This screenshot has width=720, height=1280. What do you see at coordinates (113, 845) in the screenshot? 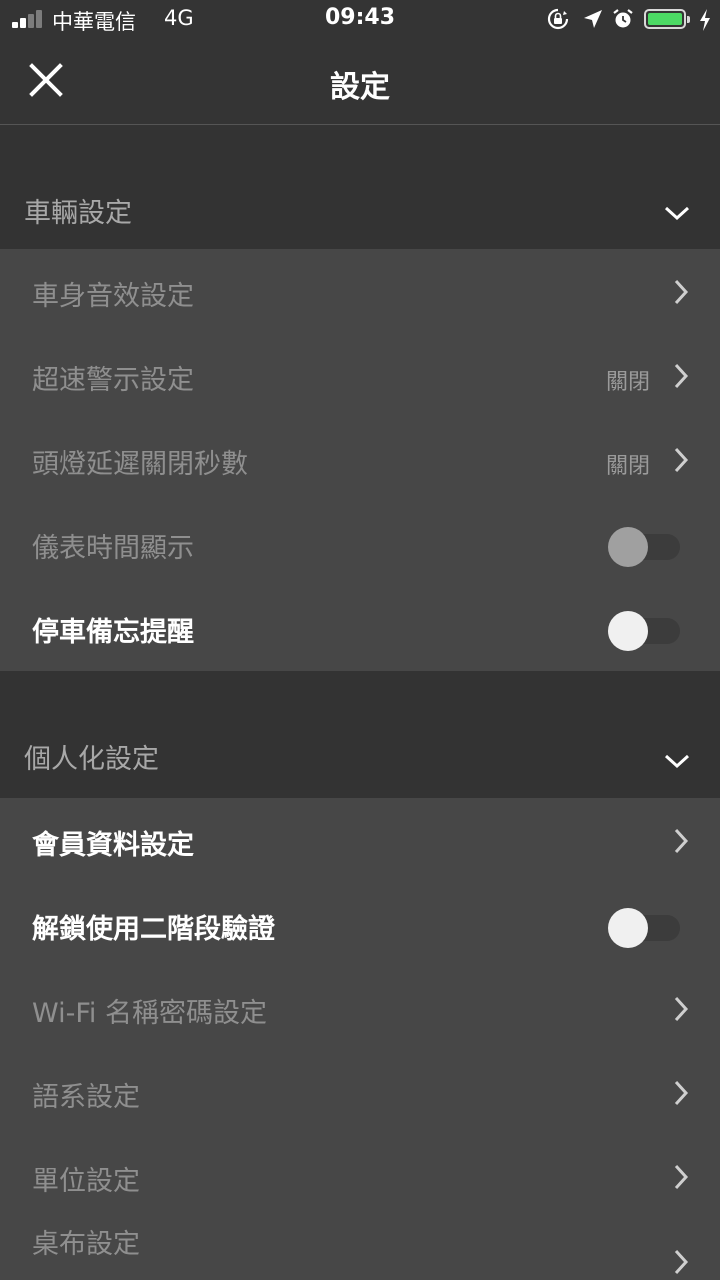
I see `row-label: 會員資料設定` at bounding box center [113, 845].